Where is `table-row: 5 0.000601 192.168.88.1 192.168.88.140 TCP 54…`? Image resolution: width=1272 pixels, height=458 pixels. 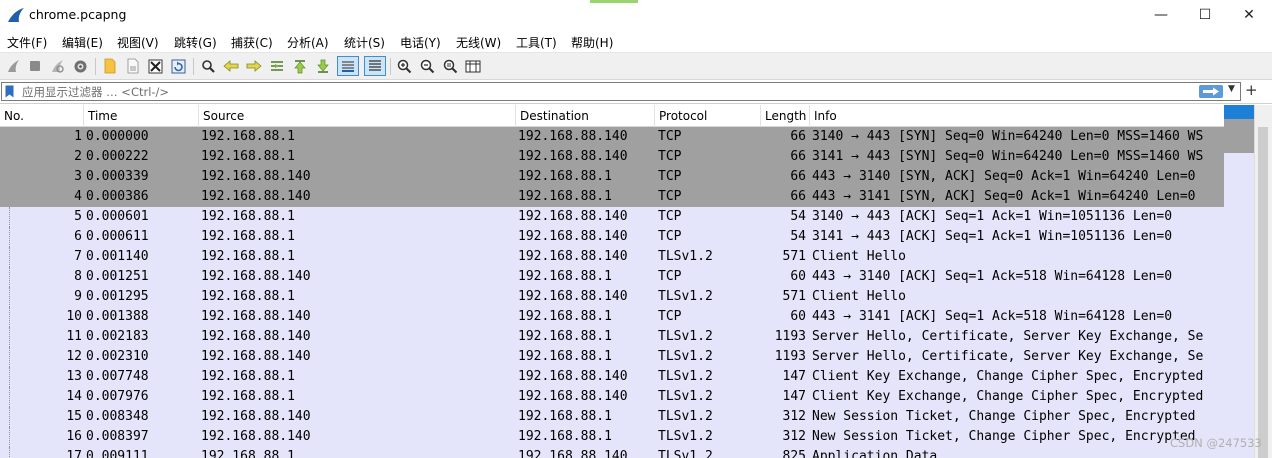
table-row: 5 0.000601 192.168.88.1 192.168.88.140 TCP 54… is located at coordinates (612, 217).